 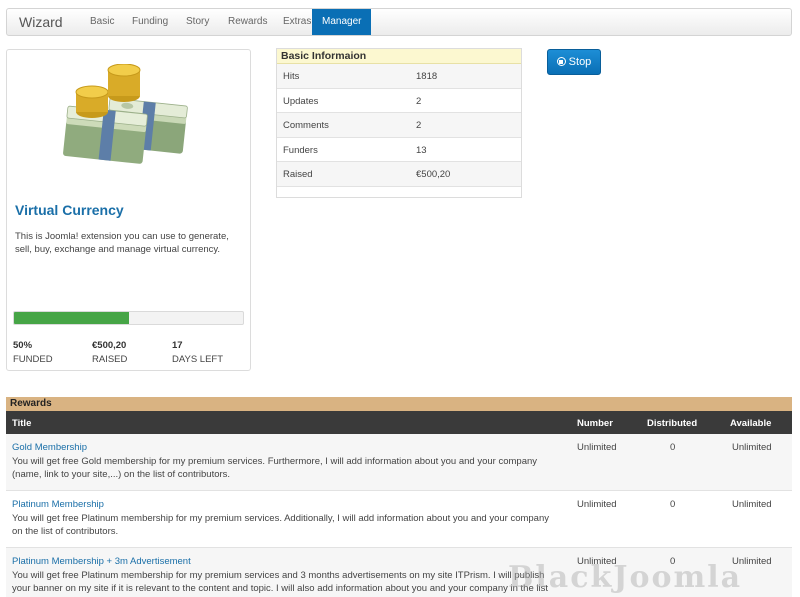 I want to click on money-stack-image, so click(x=125, y=114).